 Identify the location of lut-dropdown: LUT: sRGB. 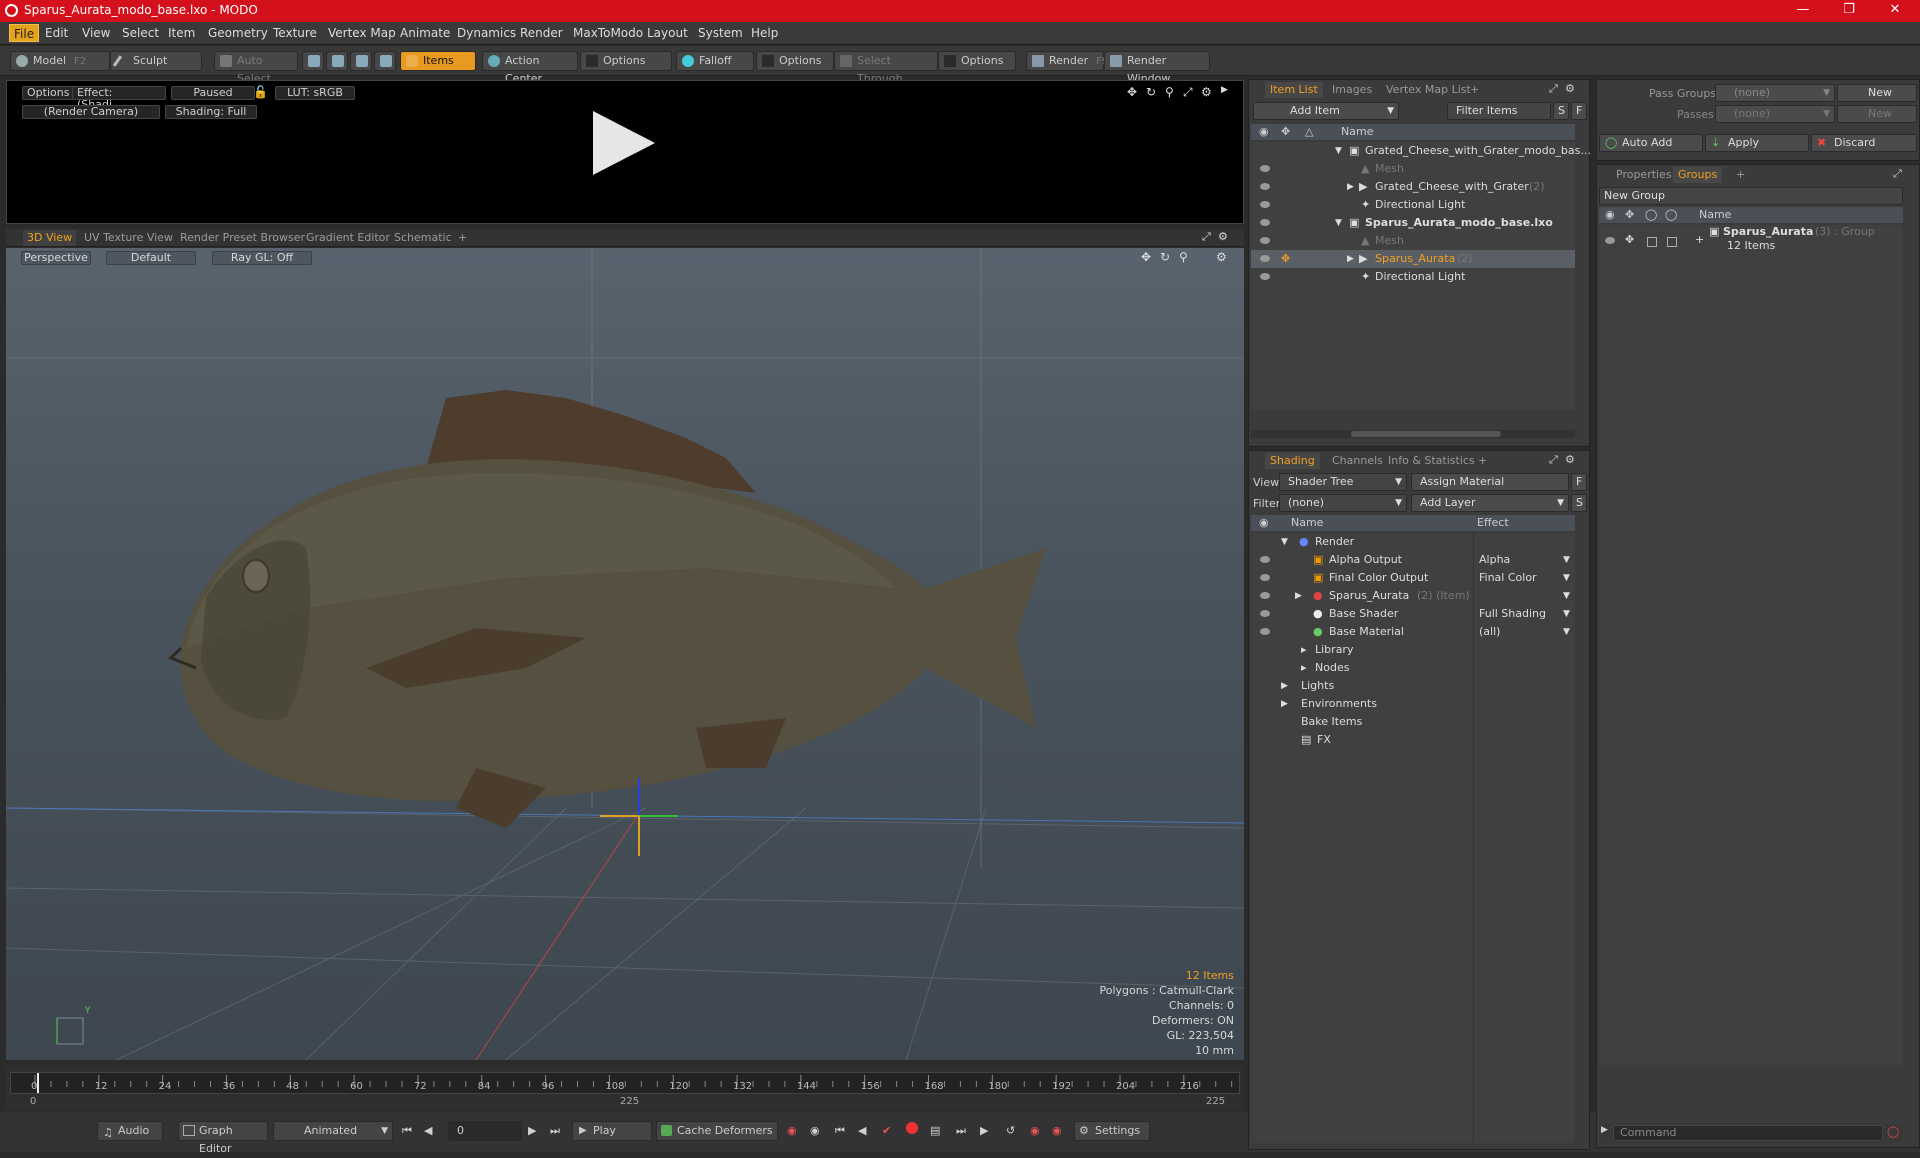
(315, 93).